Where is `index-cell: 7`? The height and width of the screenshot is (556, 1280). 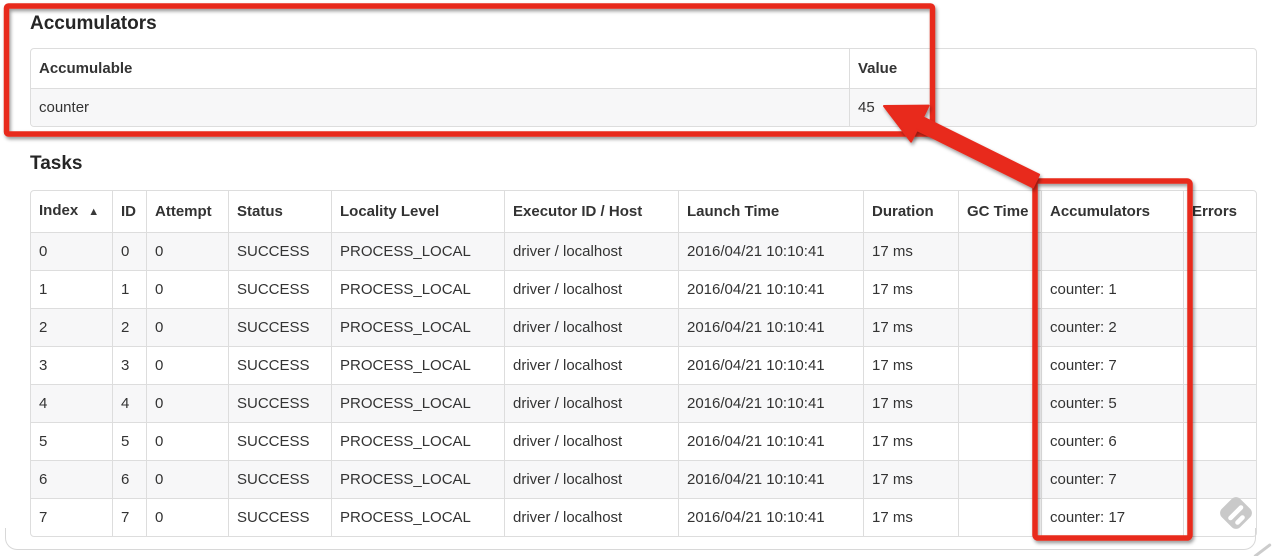 index-cell: 7 is located at coordinates (71, 517).